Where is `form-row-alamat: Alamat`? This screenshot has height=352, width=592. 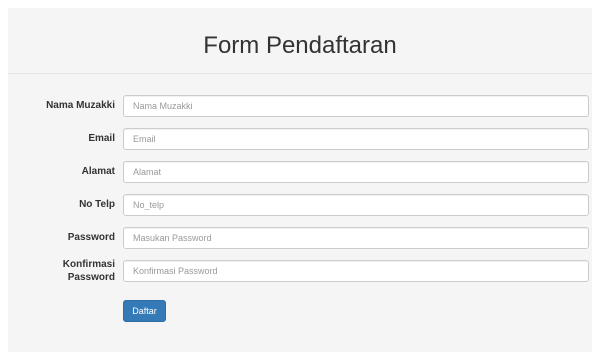
form-row-alamat: Alamat is located at coordinates (300, 172).